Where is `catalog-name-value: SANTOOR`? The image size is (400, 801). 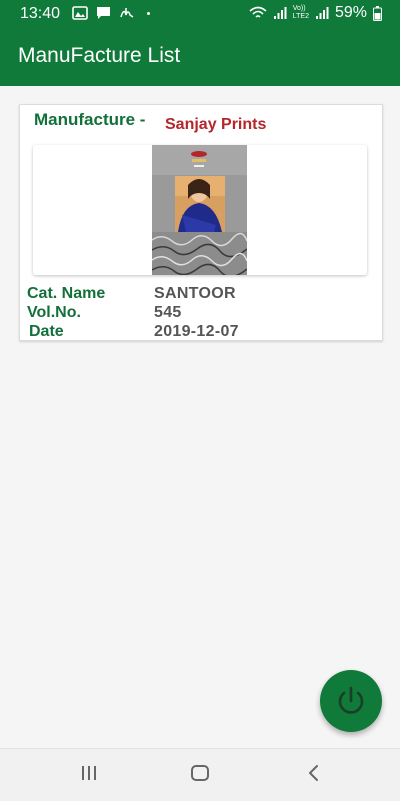 catalog-name-value: SANTOOR is located at coordinates (195, 293).